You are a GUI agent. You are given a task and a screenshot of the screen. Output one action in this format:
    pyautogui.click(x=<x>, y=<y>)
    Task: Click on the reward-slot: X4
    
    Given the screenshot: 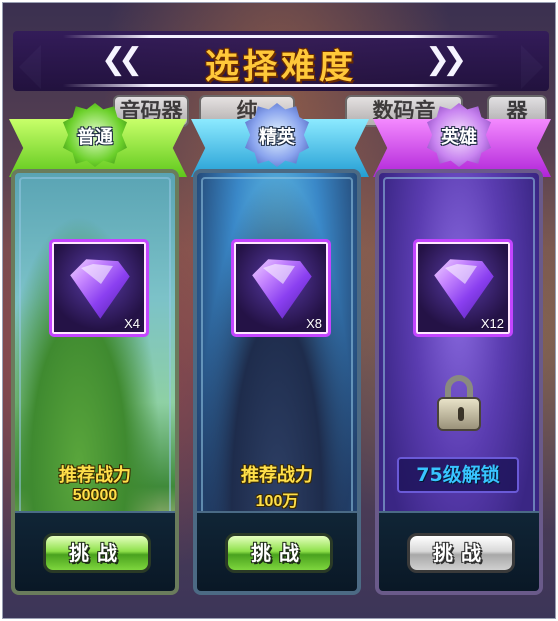 What is the action you would take?
    pyautogui.click(x=99, y=288)
    